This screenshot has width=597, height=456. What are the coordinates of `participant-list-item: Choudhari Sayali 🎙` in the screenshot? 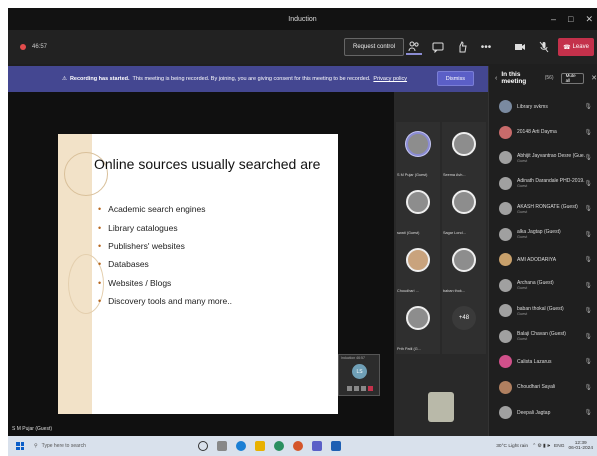 It's located at (543, 388).